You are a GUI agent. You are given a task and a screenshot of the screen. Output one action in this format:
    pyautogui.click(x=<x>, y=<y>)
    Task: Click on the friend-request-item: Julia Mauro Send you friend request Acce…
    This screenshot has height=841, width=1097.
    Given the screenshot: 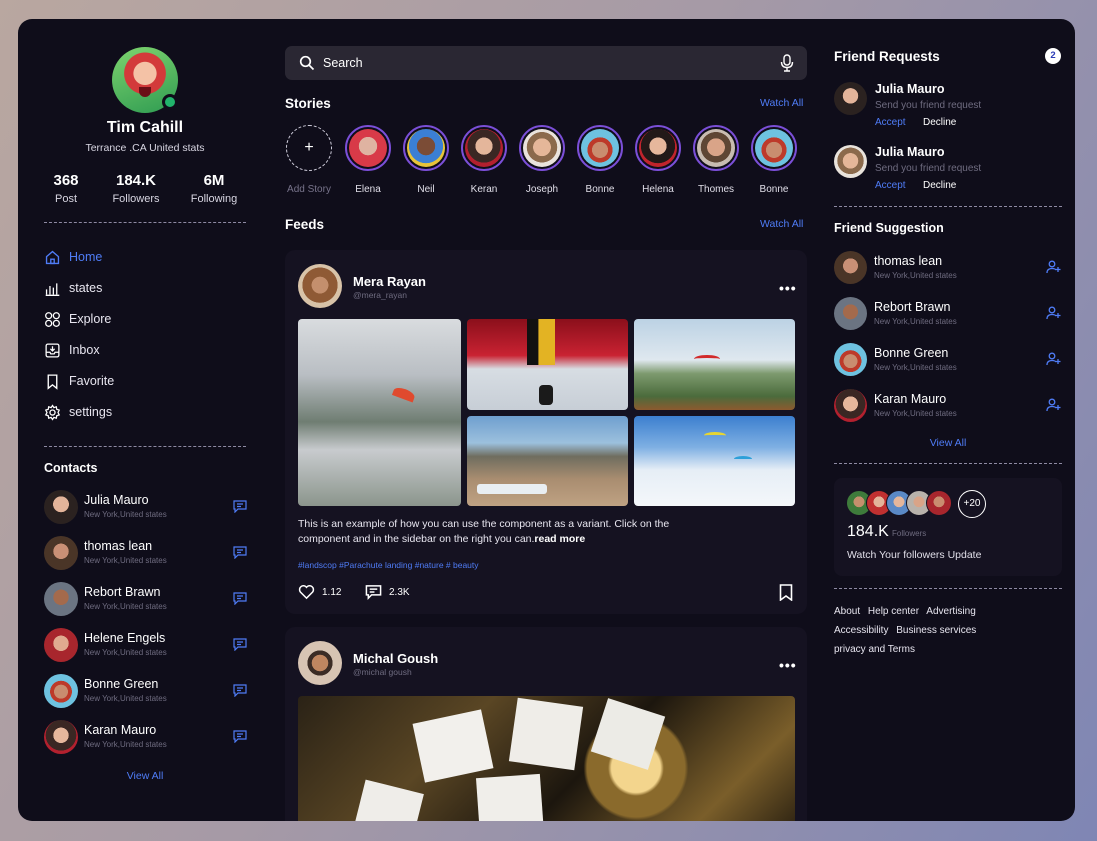 What is the action you would take?
    pyautogui.click(x=949, y=108)
    